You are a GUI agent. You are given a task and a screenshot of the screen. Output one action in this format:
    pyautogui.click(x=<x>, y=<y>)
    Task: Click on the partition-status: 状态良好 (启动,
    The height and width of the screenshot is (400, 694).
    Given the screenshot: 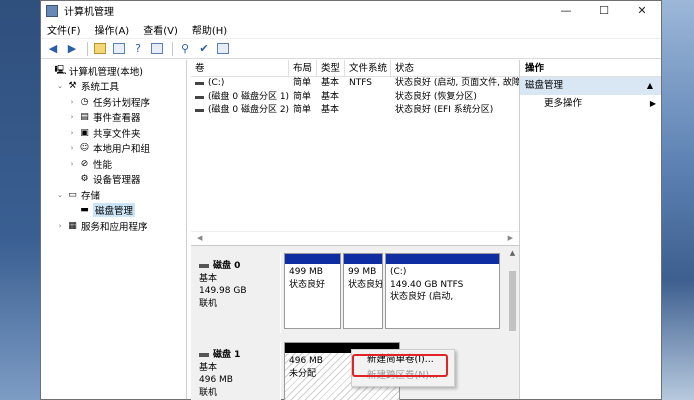 What is the action you would take?
    pyautogui.click(x=422, y=297)
    